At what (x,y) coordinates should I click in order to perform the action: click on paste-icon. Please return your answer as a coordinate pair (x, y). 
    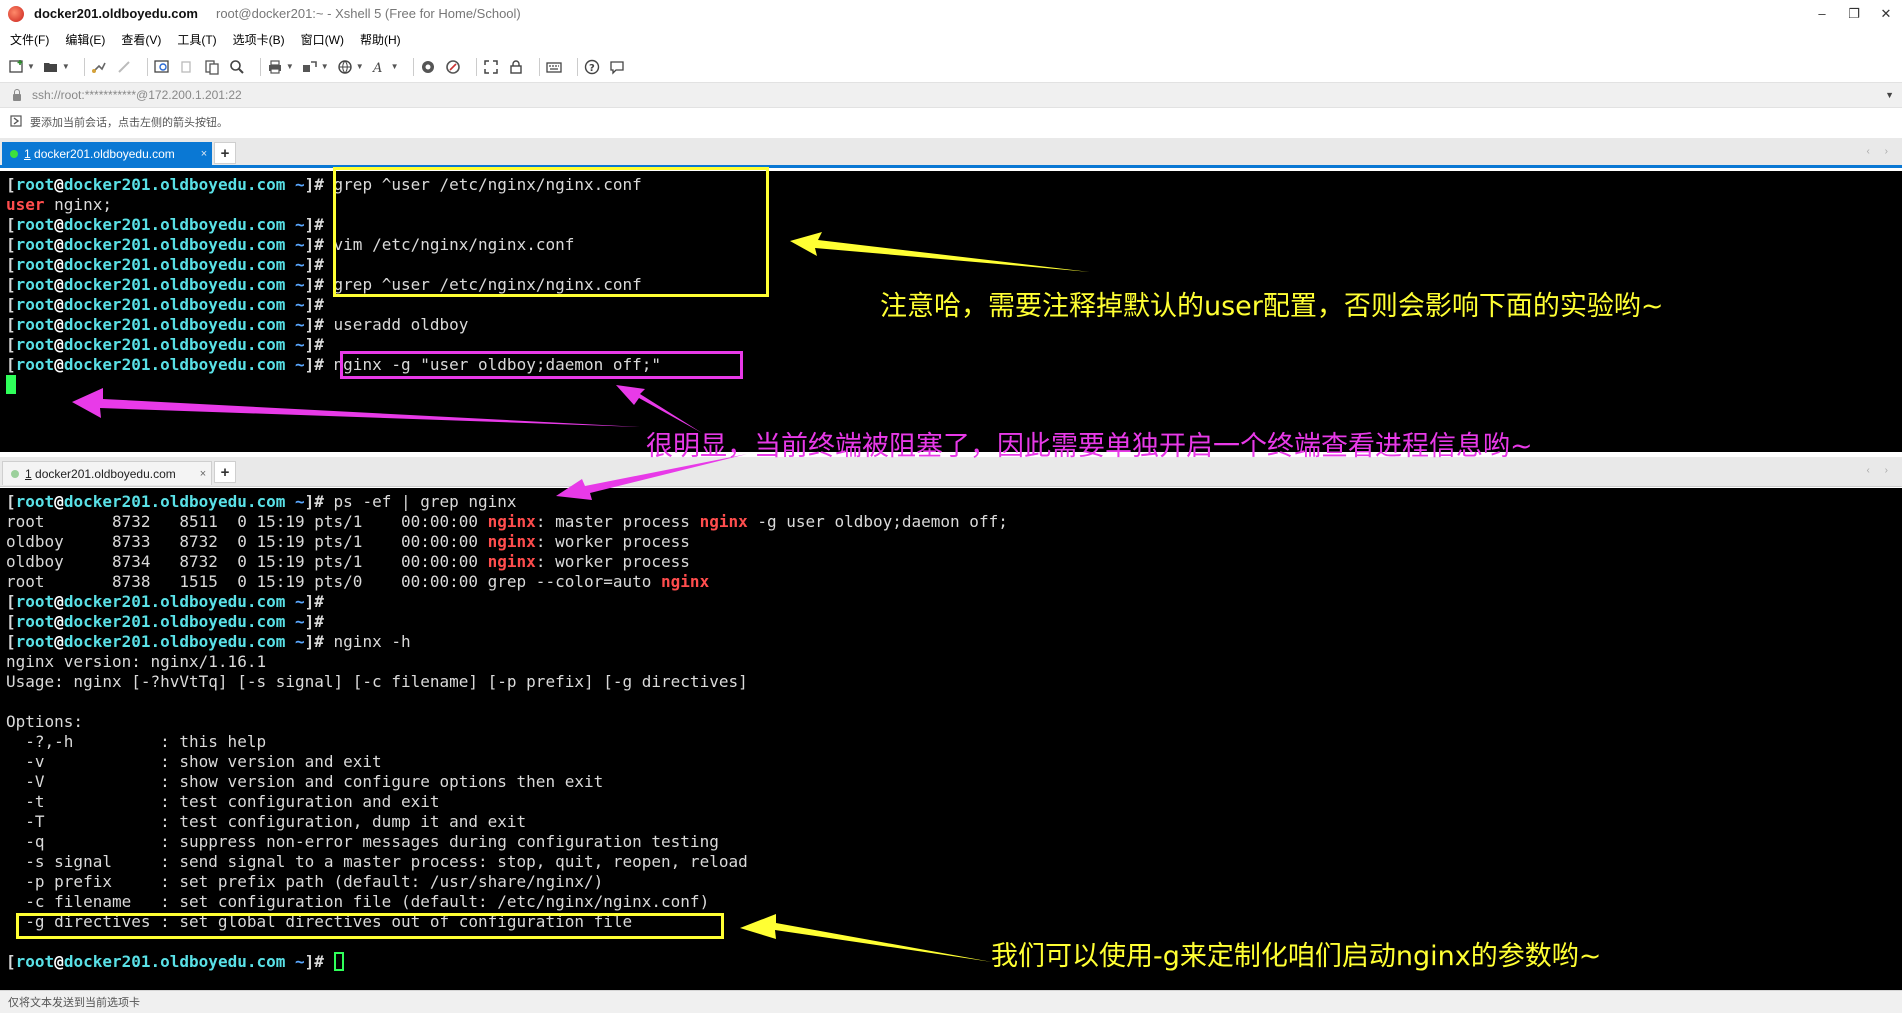
    Looking at the image, I should click on (212, 66).